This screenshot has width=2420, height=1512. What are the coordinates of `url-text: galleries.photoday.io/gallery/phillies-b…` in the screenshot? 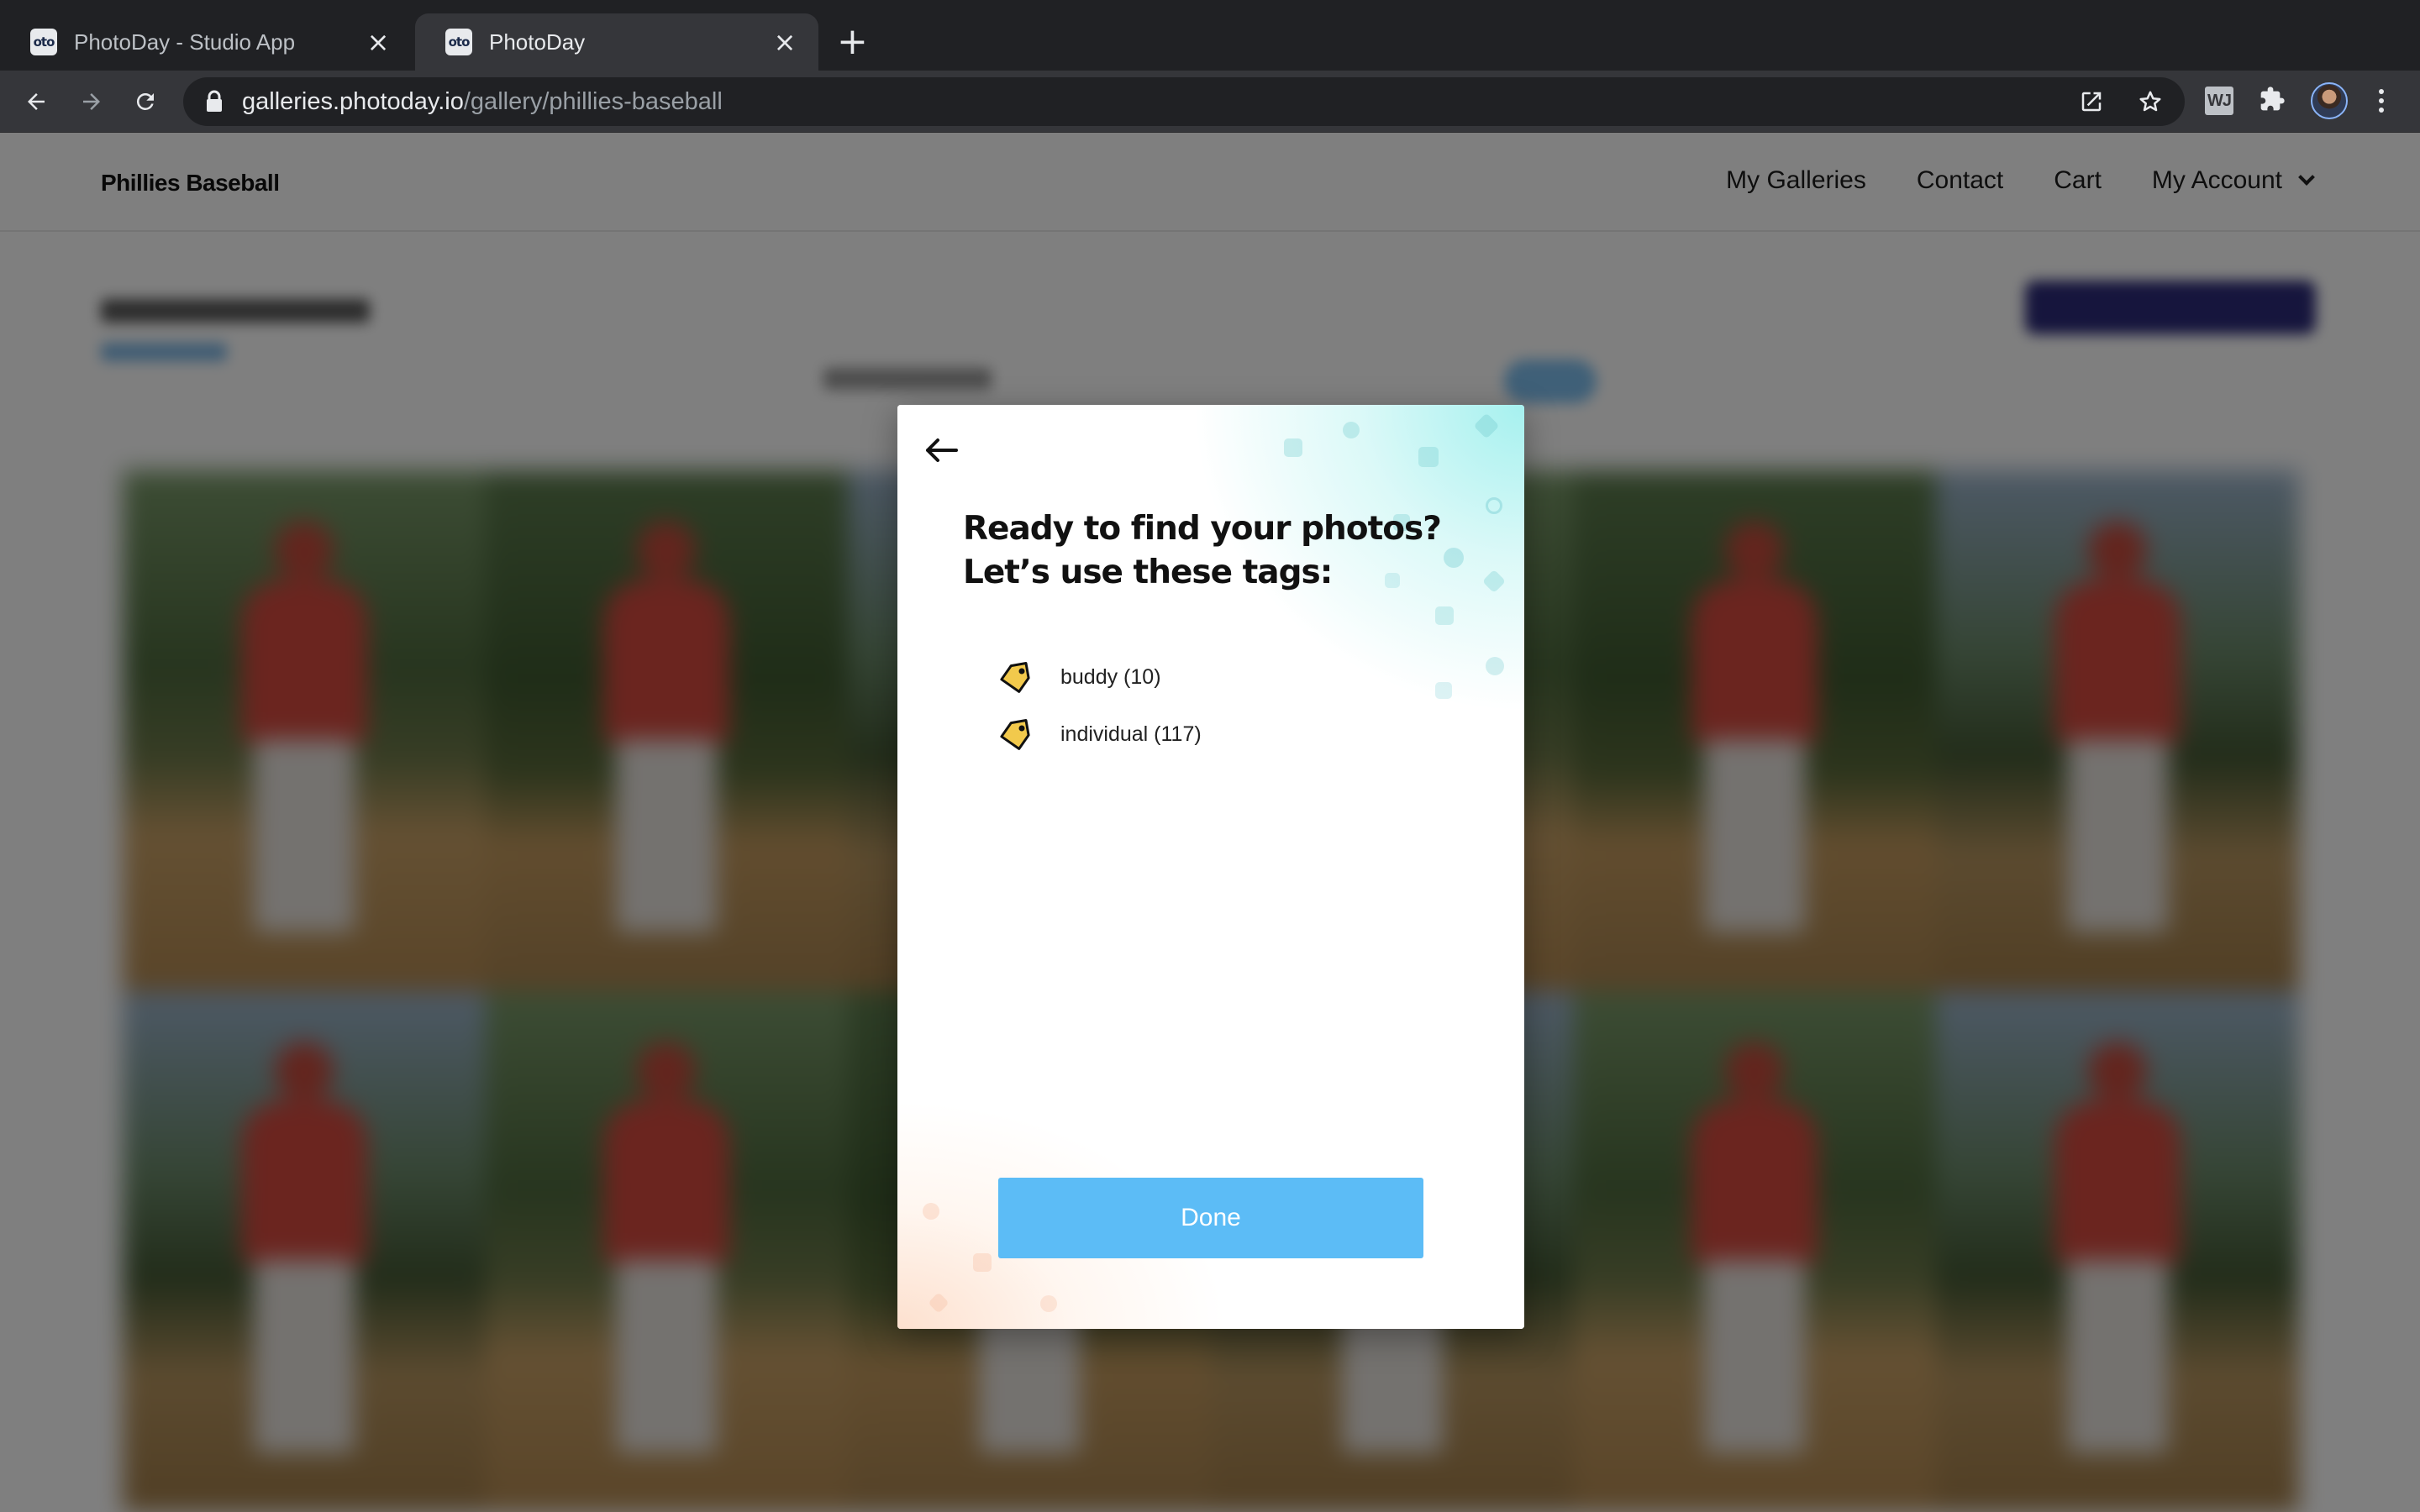 It's located at (482, 101).